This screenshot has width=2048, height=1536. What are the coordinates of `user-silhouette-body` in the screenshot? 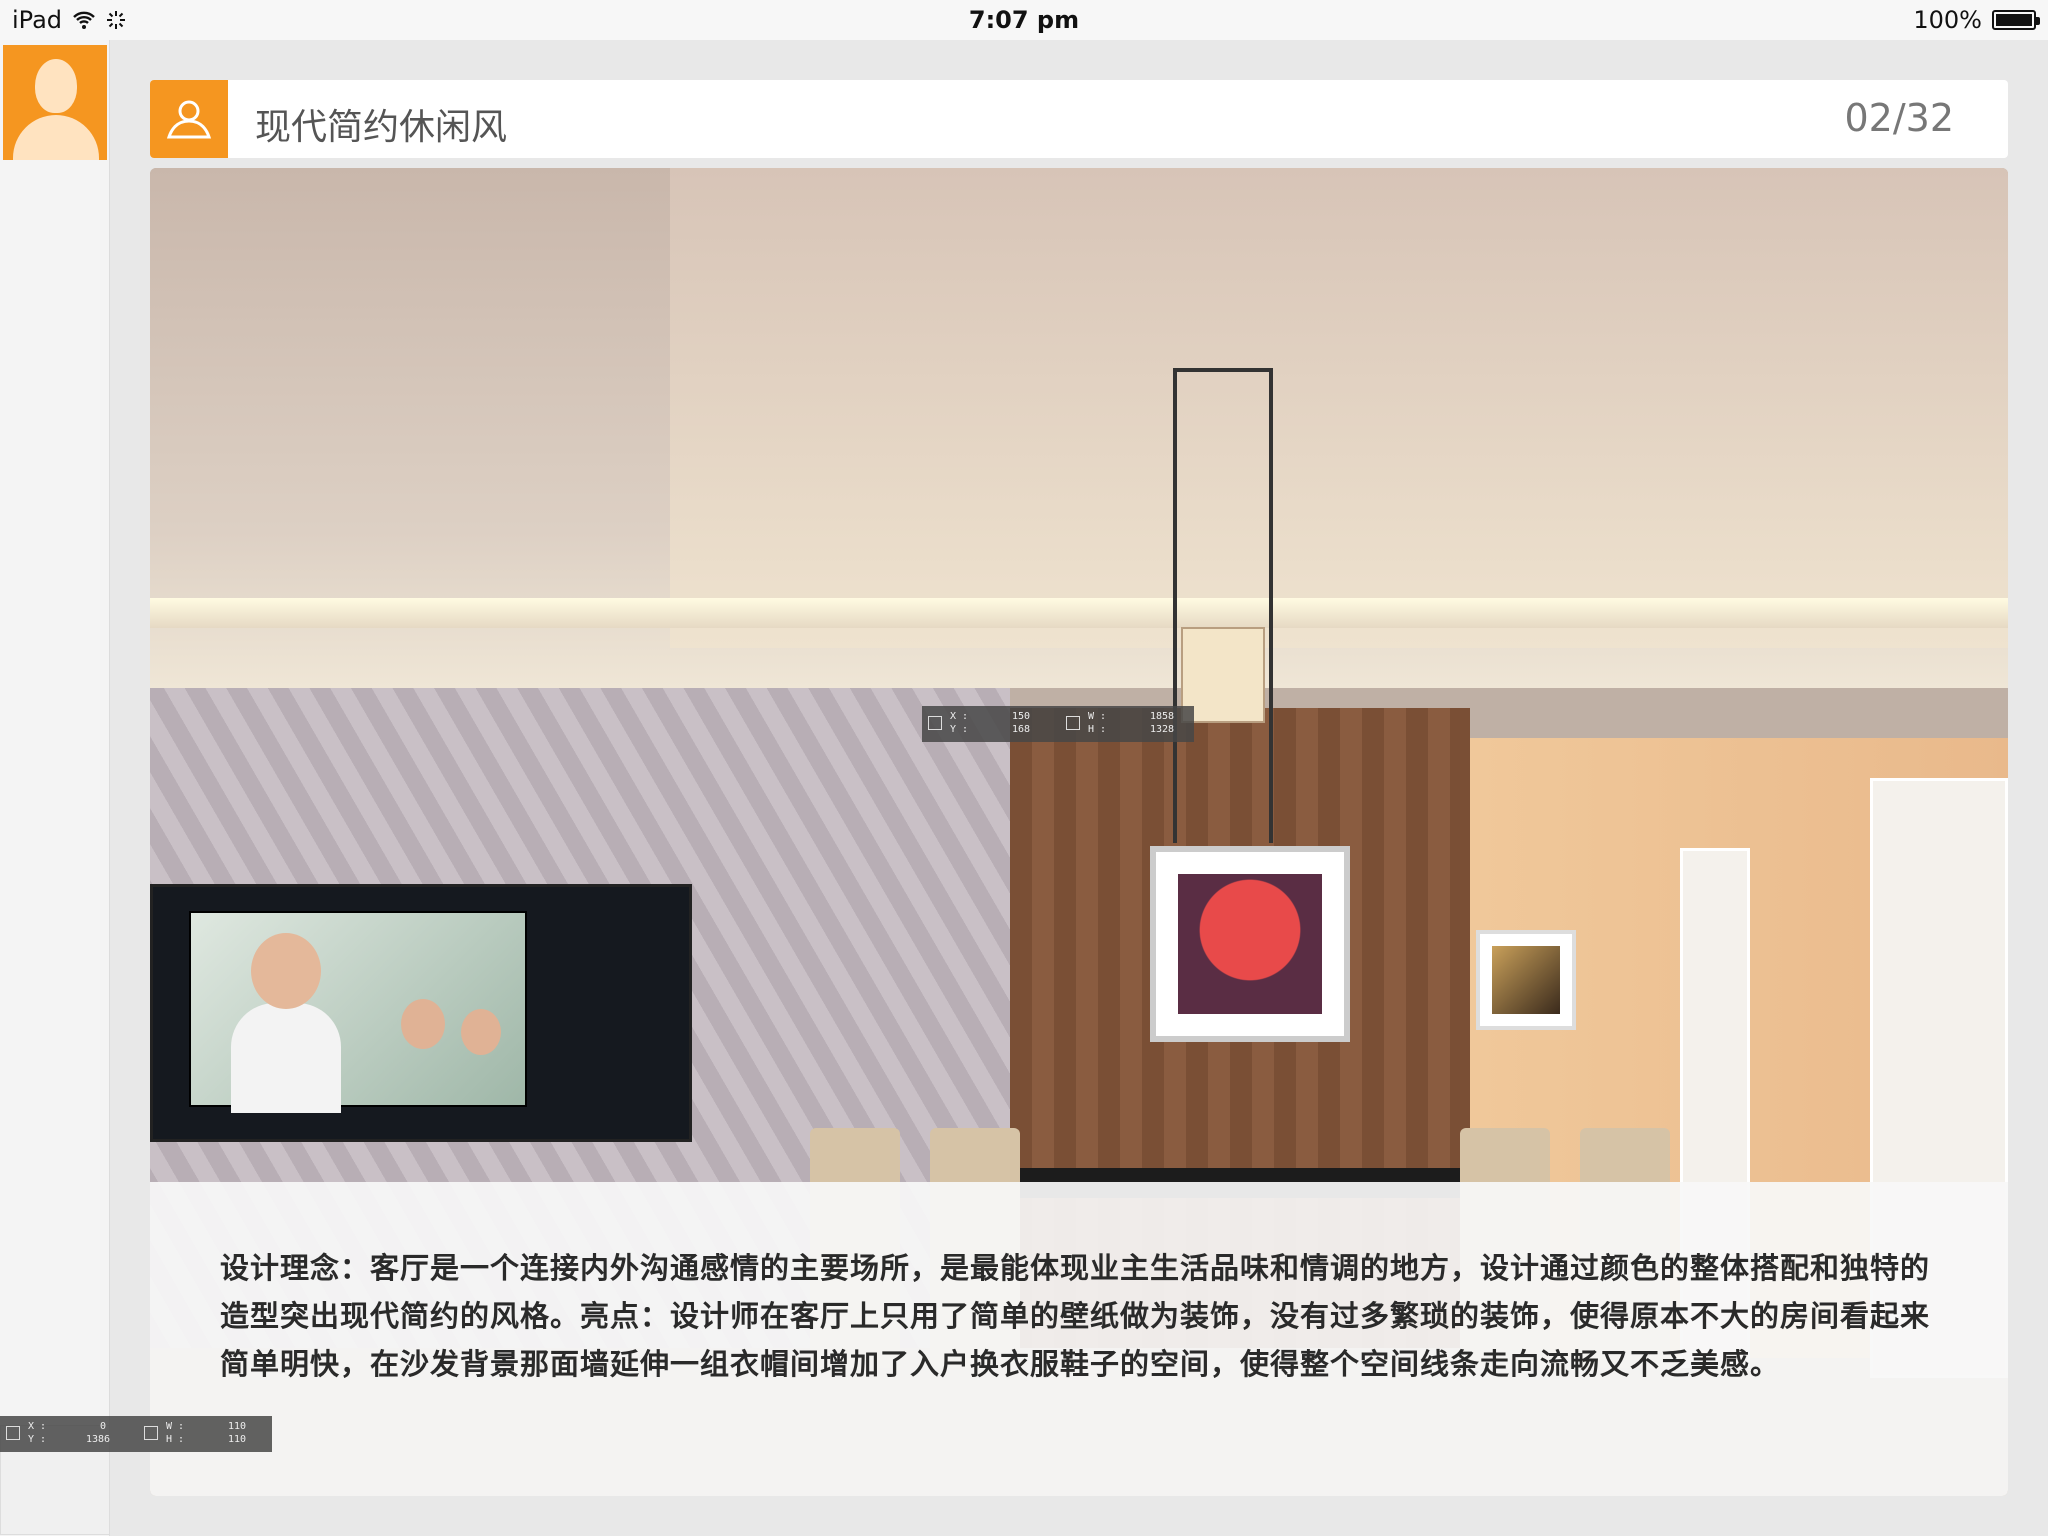 It's located at (56, 137).